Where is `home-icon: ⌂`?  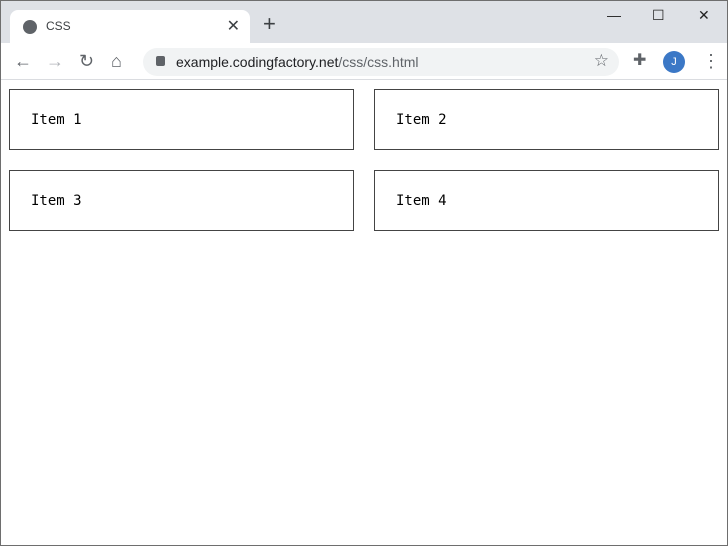 home-icon: ⌂ is located at coordinates (116, 61).